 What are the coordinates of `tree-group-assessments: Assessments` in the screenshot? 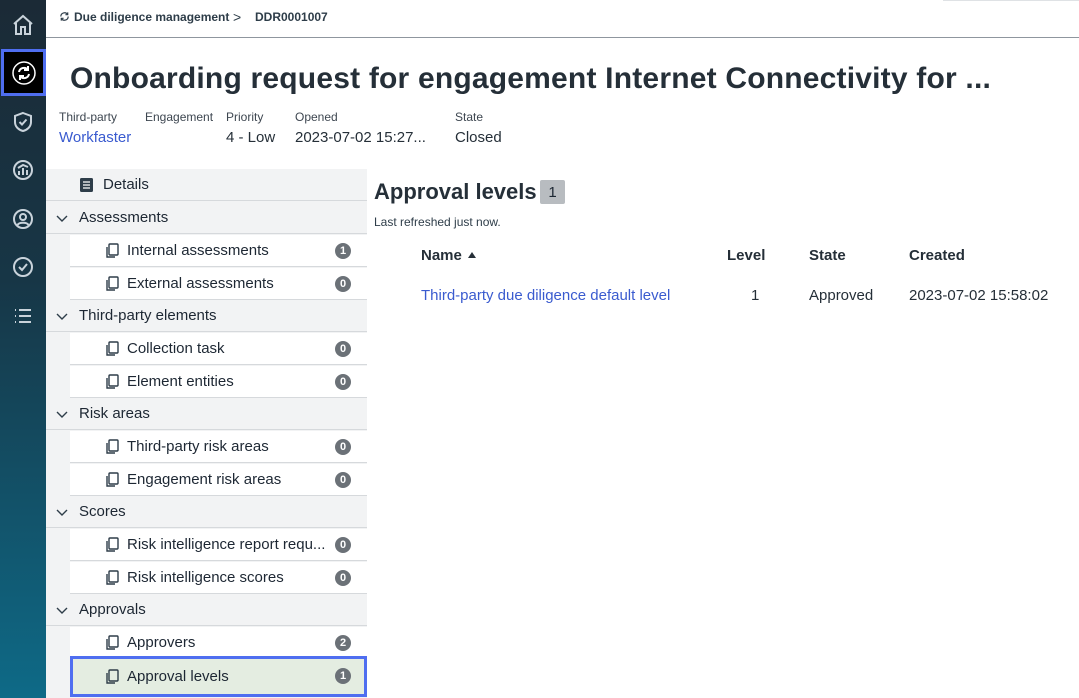 It's located at (206, 218).